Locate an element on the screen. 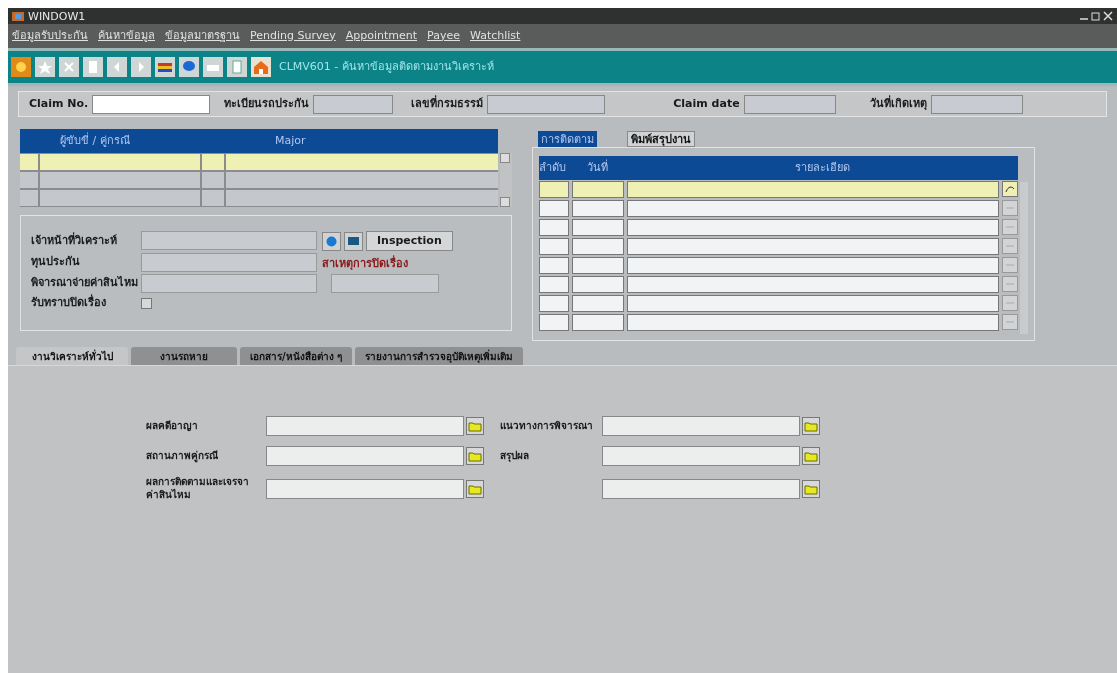 Image resolution: width=1117 pixels, height=673 pixels. flag-icon is located at coordinates (165, 67).